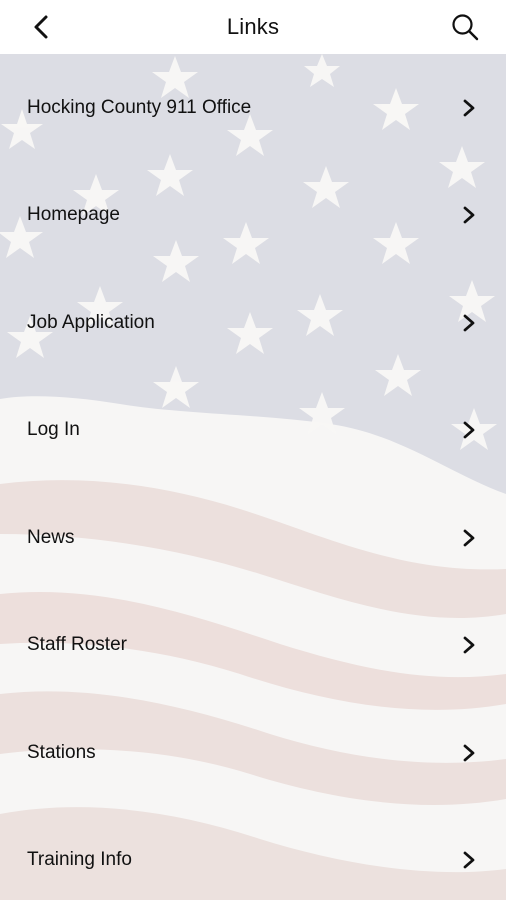  I want to click on search-button, so click(465, 27).